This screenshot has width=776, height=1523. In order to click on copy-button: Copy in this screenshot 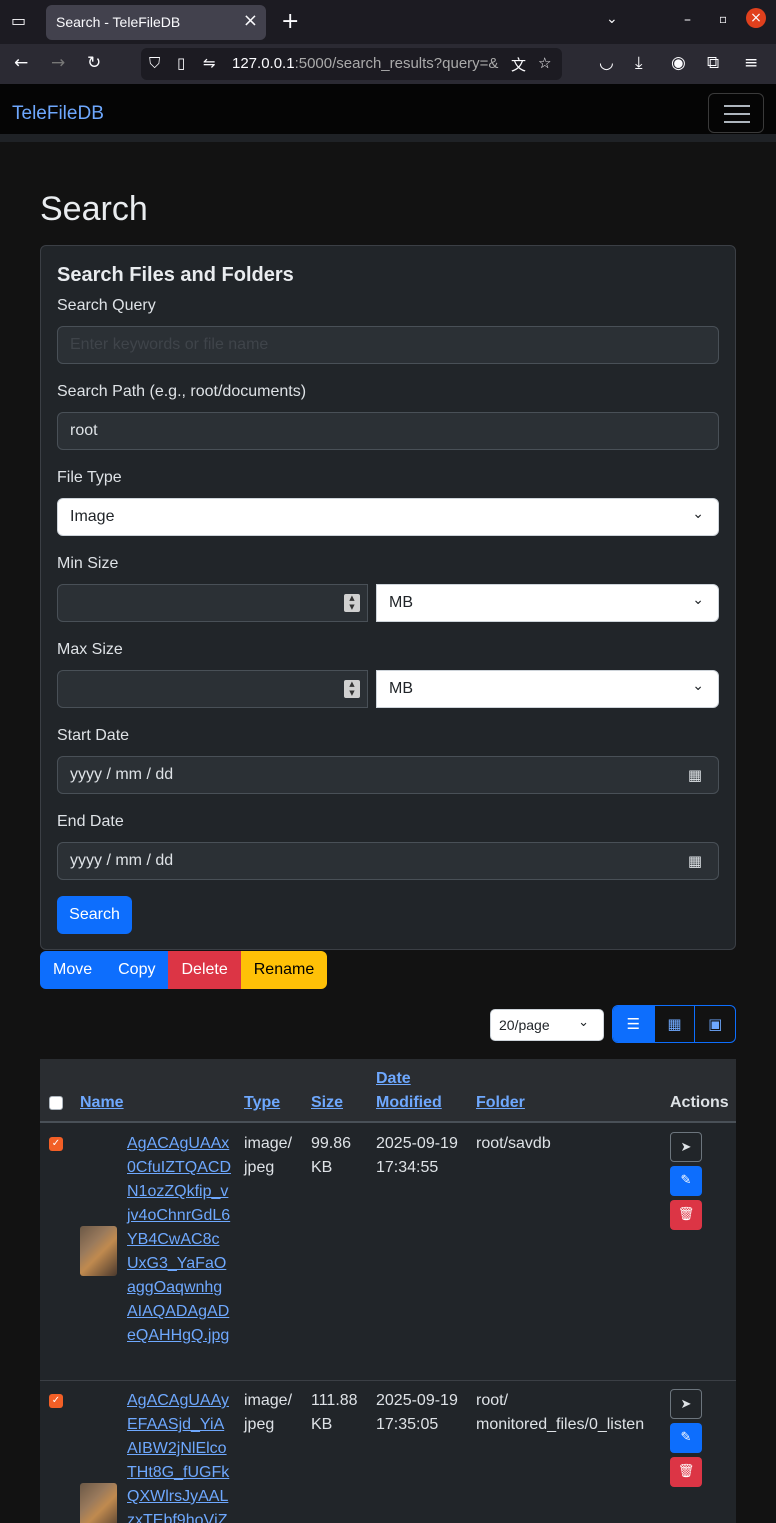, I will do `click(137, 970)`.